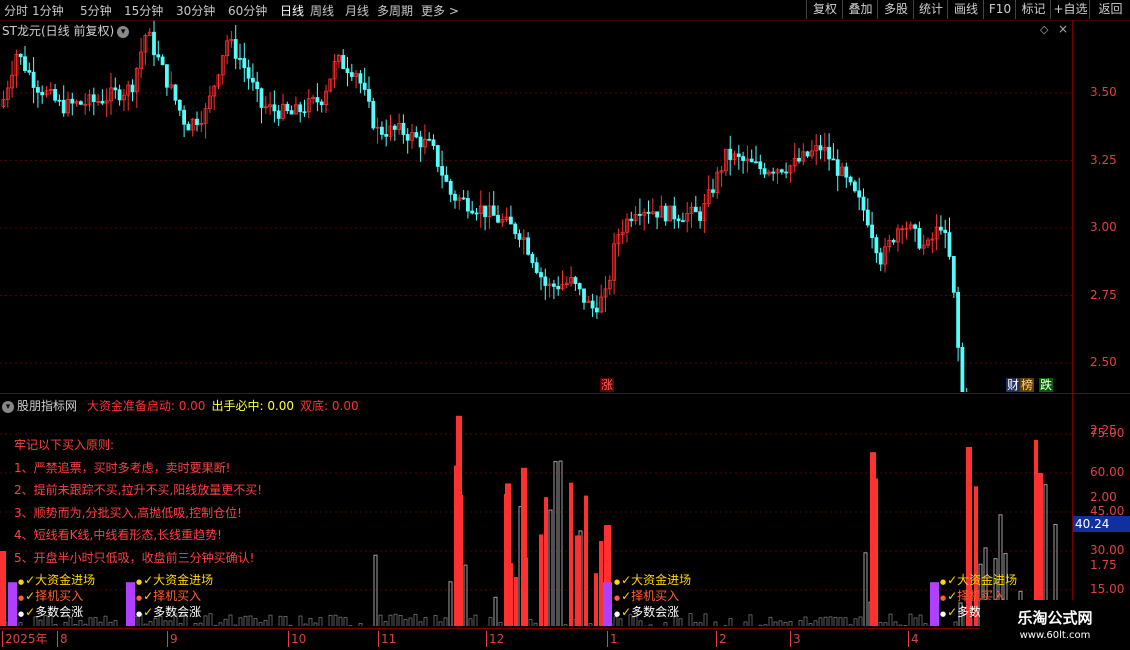  I want to click on signal-purple-bar, so click(934, 604).